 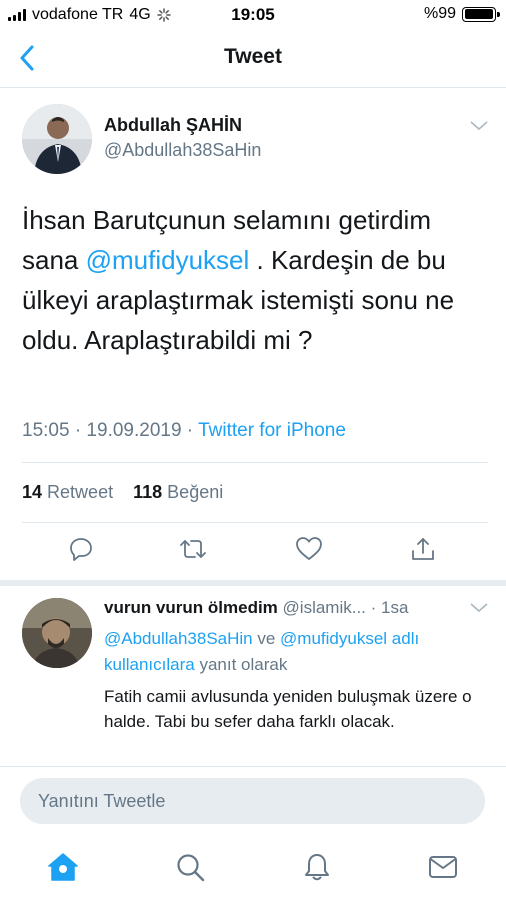 What do you see at coordinates (266, 638) in the screenshot?
I see `reply-context-connector: ve` at bounding box center [266, 638].